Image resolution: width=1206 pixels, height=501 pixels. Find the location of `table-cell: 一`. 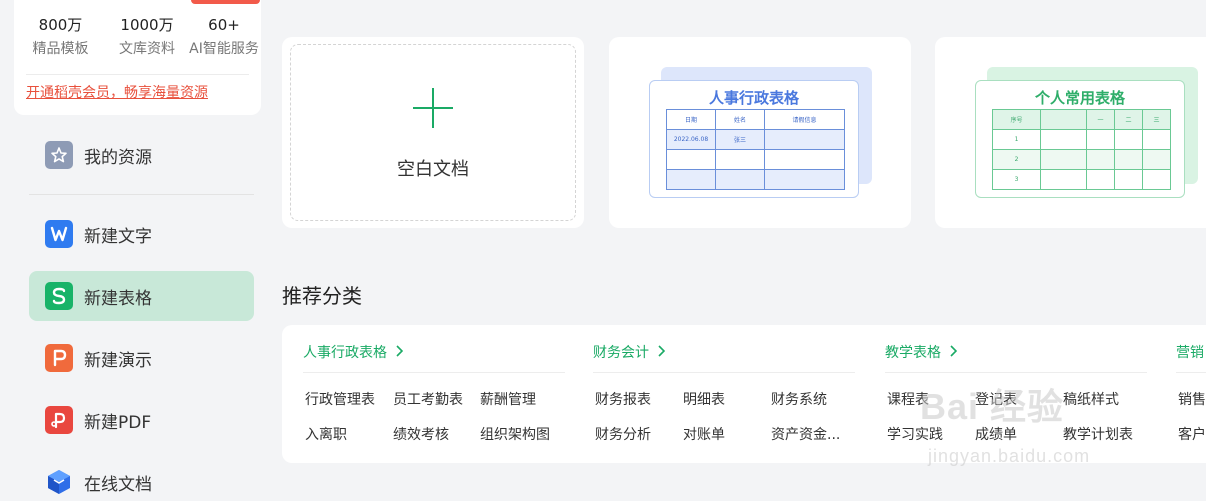

table-cell: 一 is located at coordinates (1100, 119).